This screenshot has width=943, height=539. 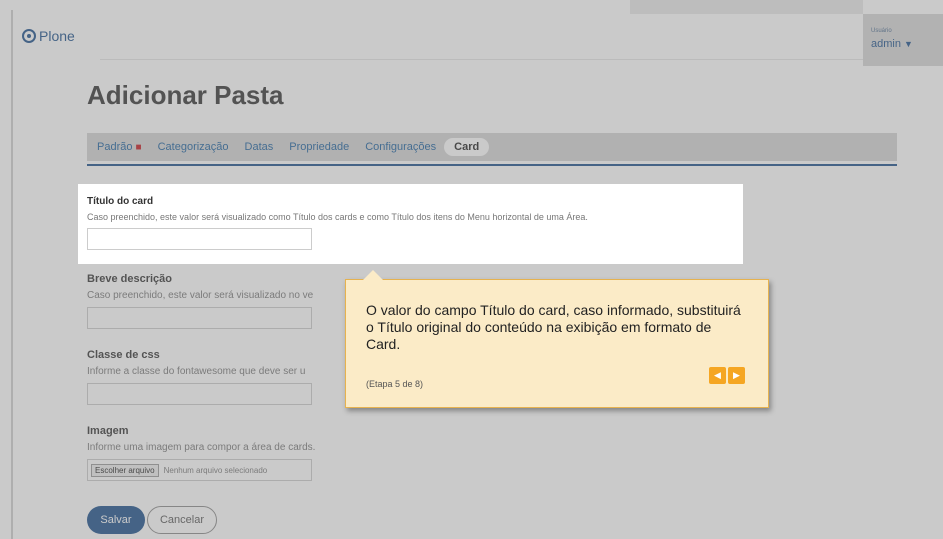 I want to click on field-label: Imagem, so click(x=108, y=431).